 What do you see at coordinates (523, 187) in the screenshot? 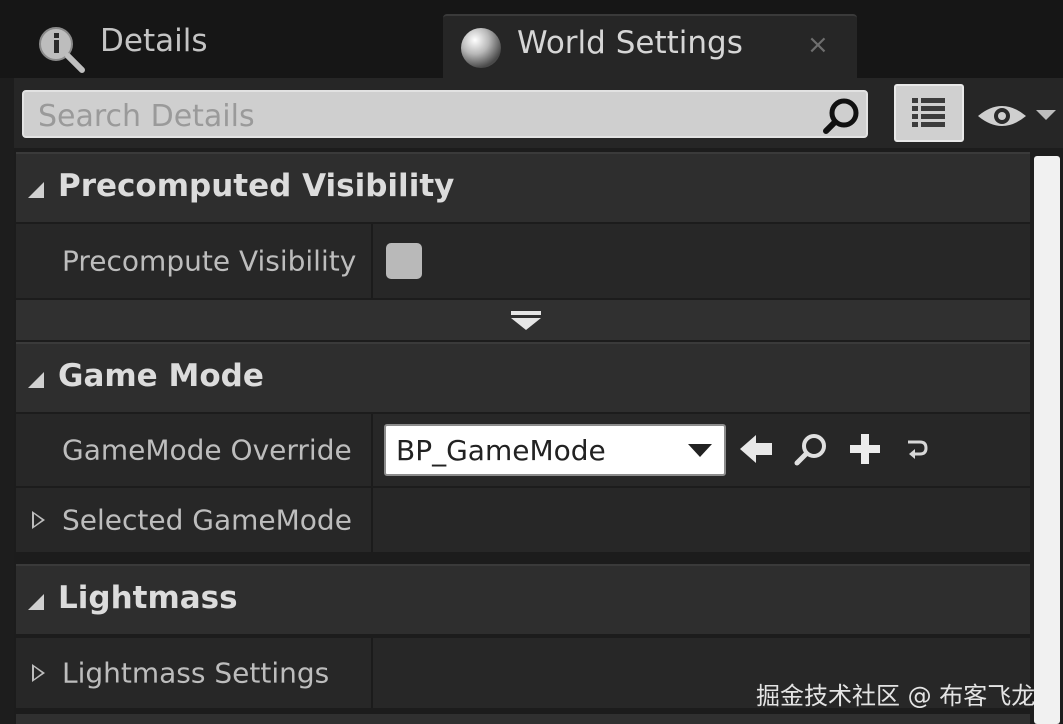
I see `category-precomputed-visibility: Precomputed Visibility` at bounding box center [523, 187].